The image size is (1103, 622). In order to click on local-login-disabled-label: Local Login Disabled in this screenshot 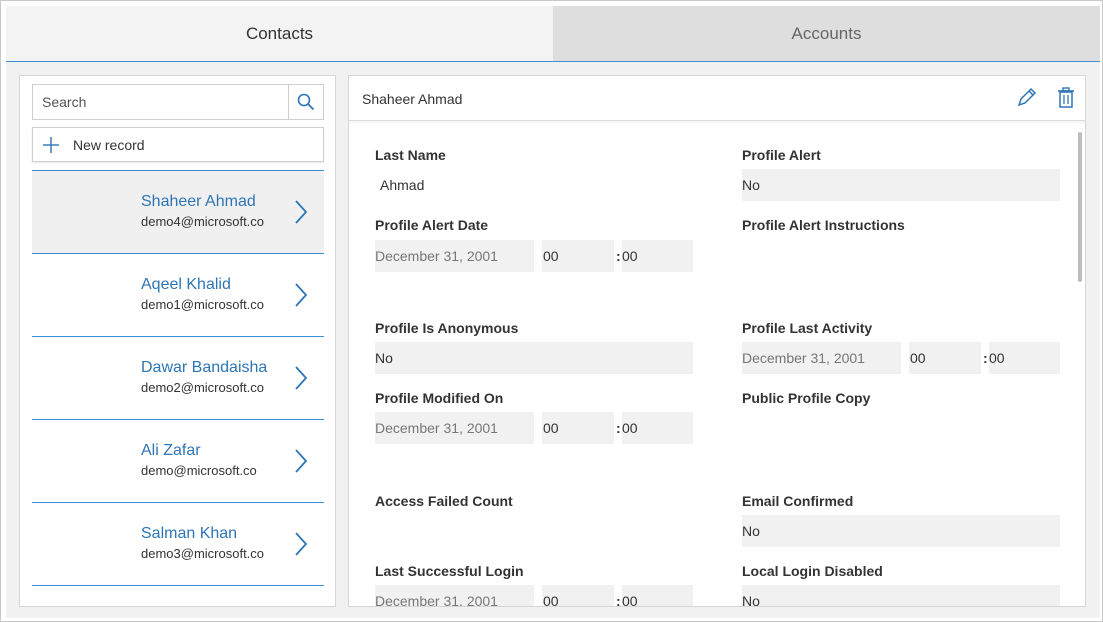, I will do `click(812, 571)`.